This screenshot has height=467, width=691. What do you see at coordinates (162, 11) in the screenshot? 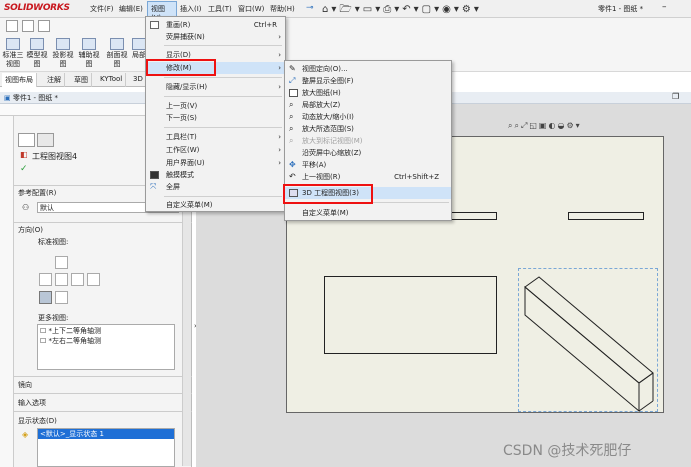
I see `menu-view: 视图(V)` at bounding box center [162, 11].